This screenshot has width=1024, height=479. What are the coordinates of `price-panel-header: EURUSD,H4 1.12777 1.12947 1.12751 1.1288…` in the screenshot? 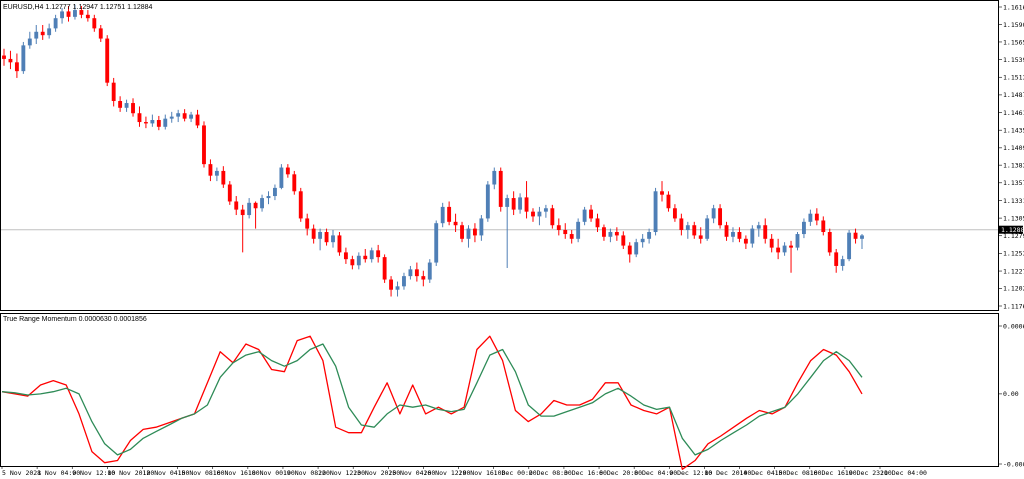 It's located at (78, 7).